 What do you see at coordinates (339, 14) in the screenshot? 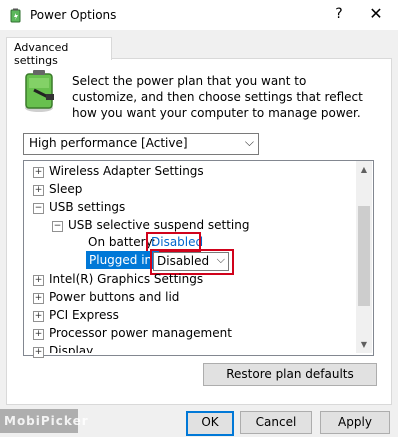
I see `help-button: ?` at bounding box center [339, 14].